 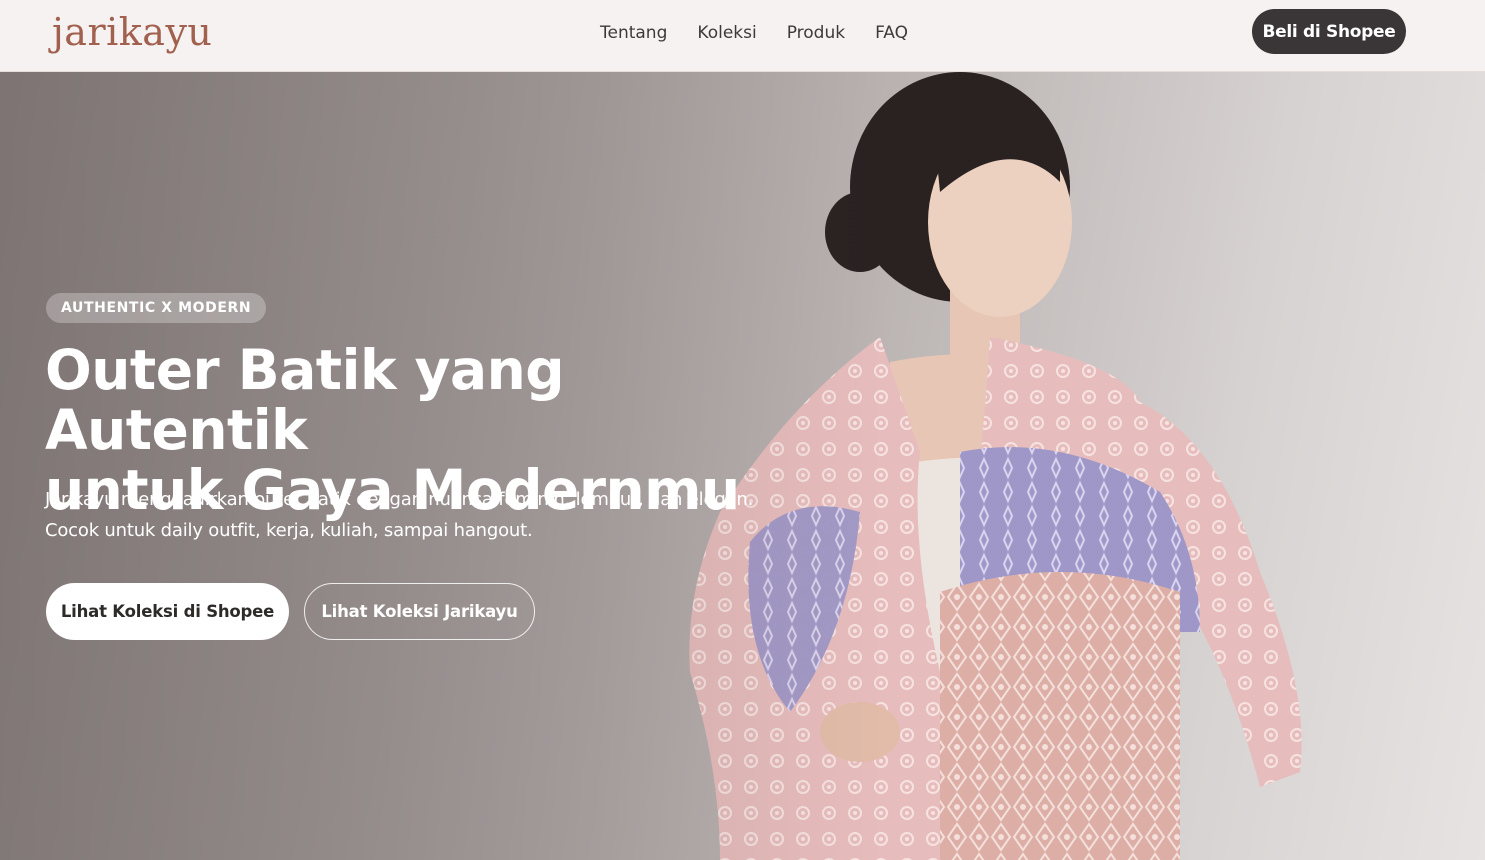 What do you see at coordinates (816, 33) in the screenshot?
I see `nav-link-produk: Produk` at bounding box center [816, 33].